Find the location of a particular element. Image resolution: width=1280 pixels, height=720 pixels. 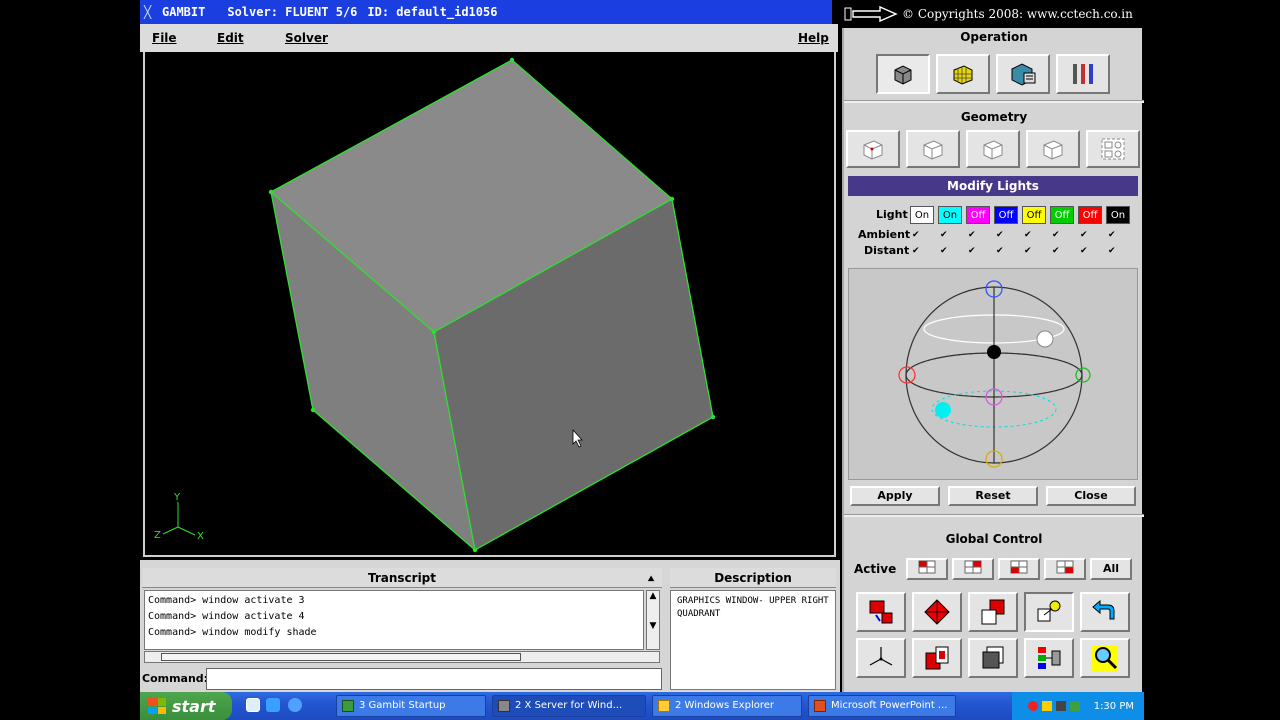

light-sphere is located at coordinates (994, 375).